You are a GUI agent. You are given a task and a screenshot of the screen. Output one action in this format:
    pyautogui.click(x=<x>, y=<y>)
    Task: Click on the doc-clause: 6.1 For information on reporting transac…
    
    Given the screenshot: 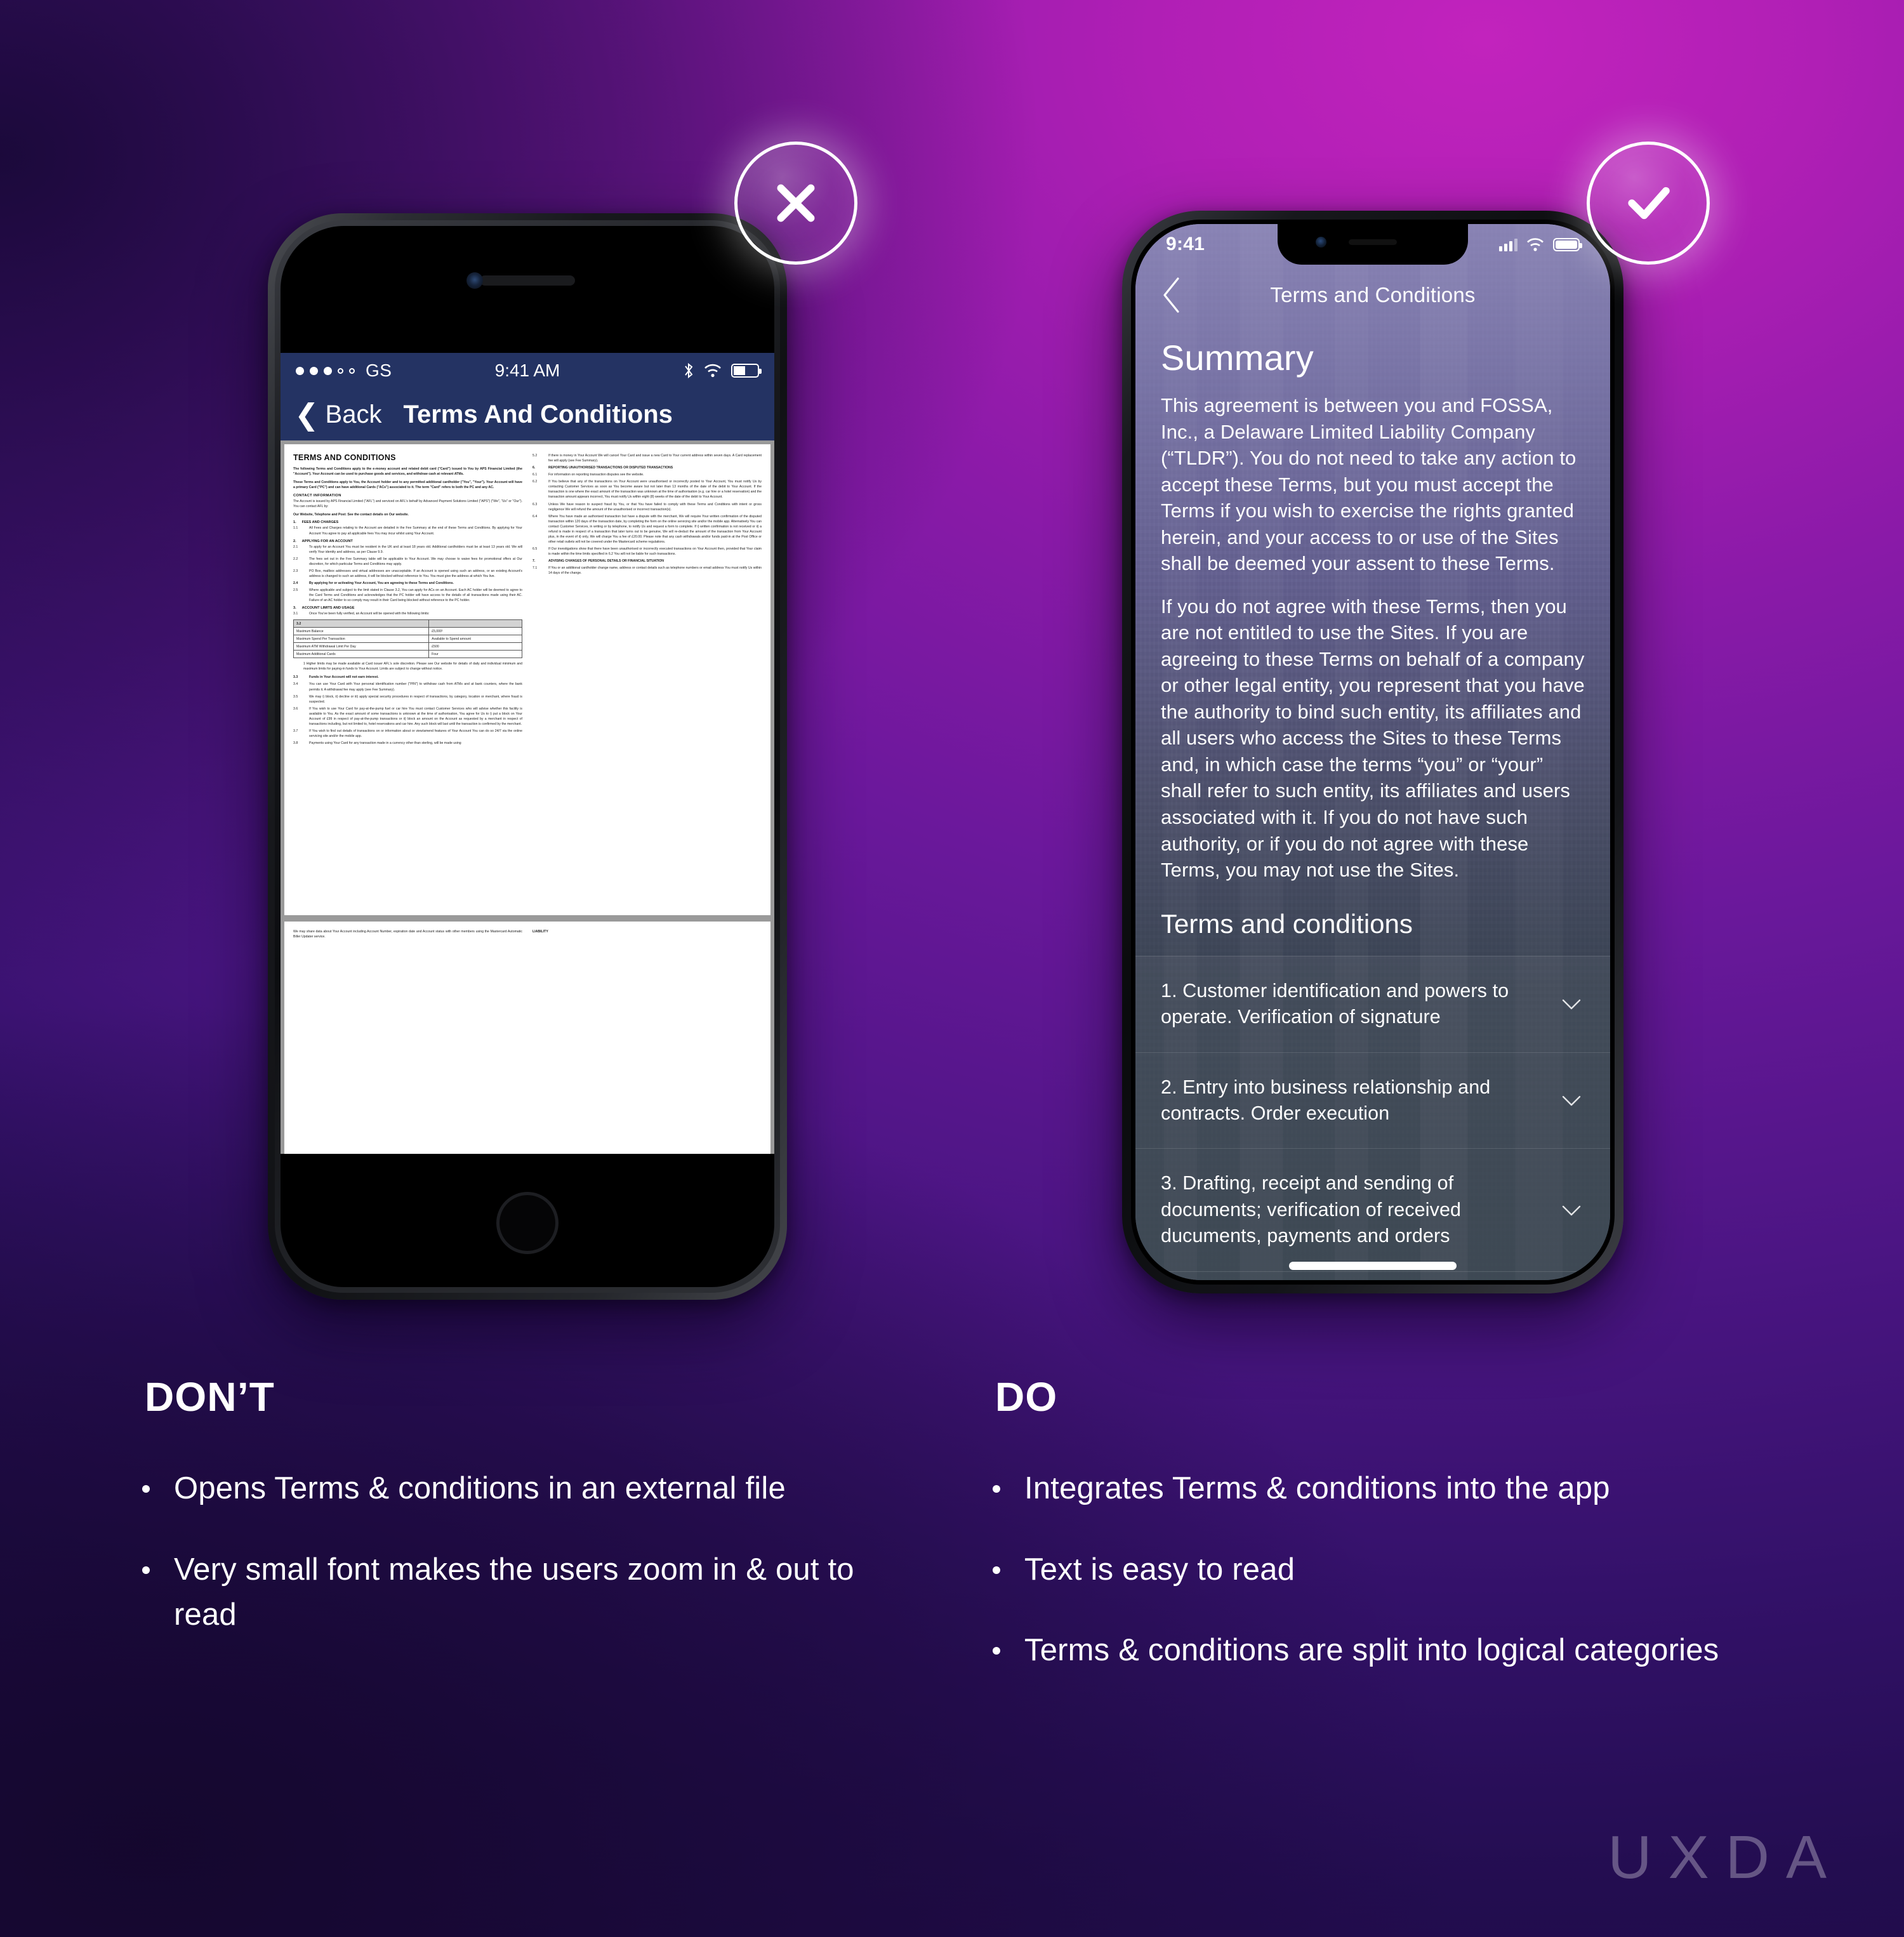 What is the action you would take?
    pyautogui.click(x=588, y=475)
    